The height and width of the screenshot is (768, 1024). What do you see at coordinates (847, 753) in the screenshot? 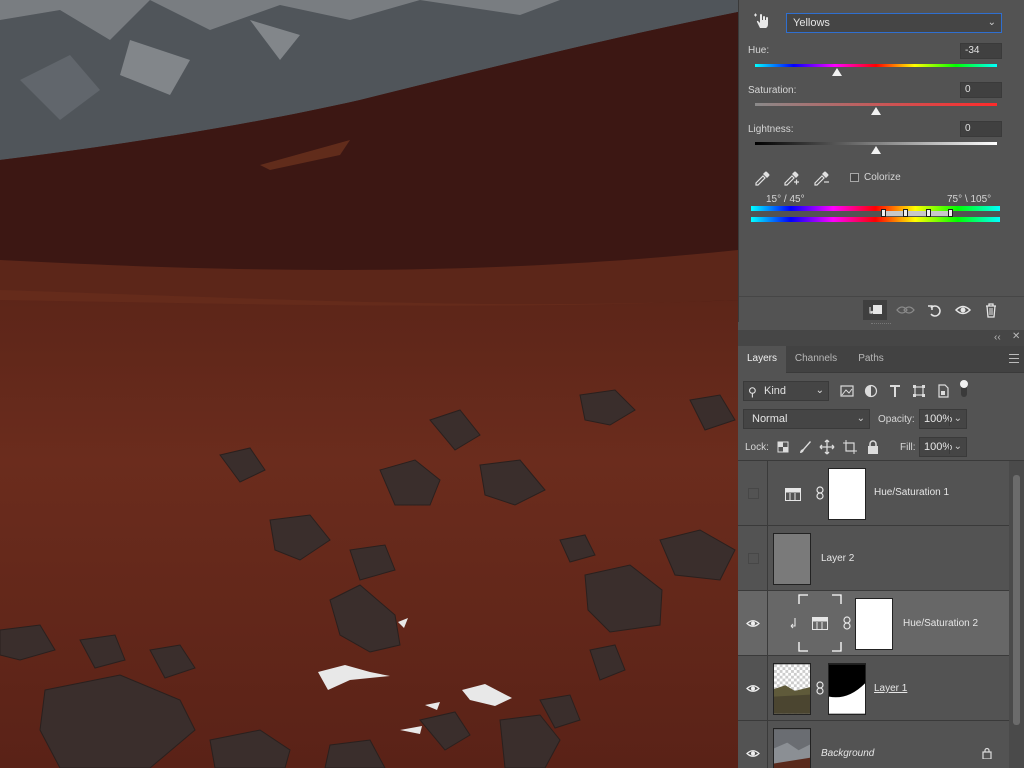
I see `layer-name: Background` at bounding box center [847, 753].